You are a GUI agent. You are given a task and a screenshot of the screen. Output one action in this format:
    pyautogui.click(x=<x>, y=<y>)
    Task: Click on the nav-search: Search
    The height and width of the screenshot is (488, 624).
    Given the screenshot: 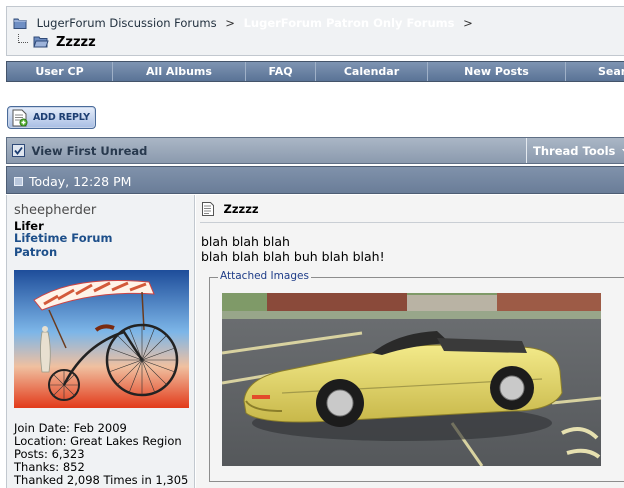 What is the action you would take?
    pyautogui.click(x=595, y=71)
    